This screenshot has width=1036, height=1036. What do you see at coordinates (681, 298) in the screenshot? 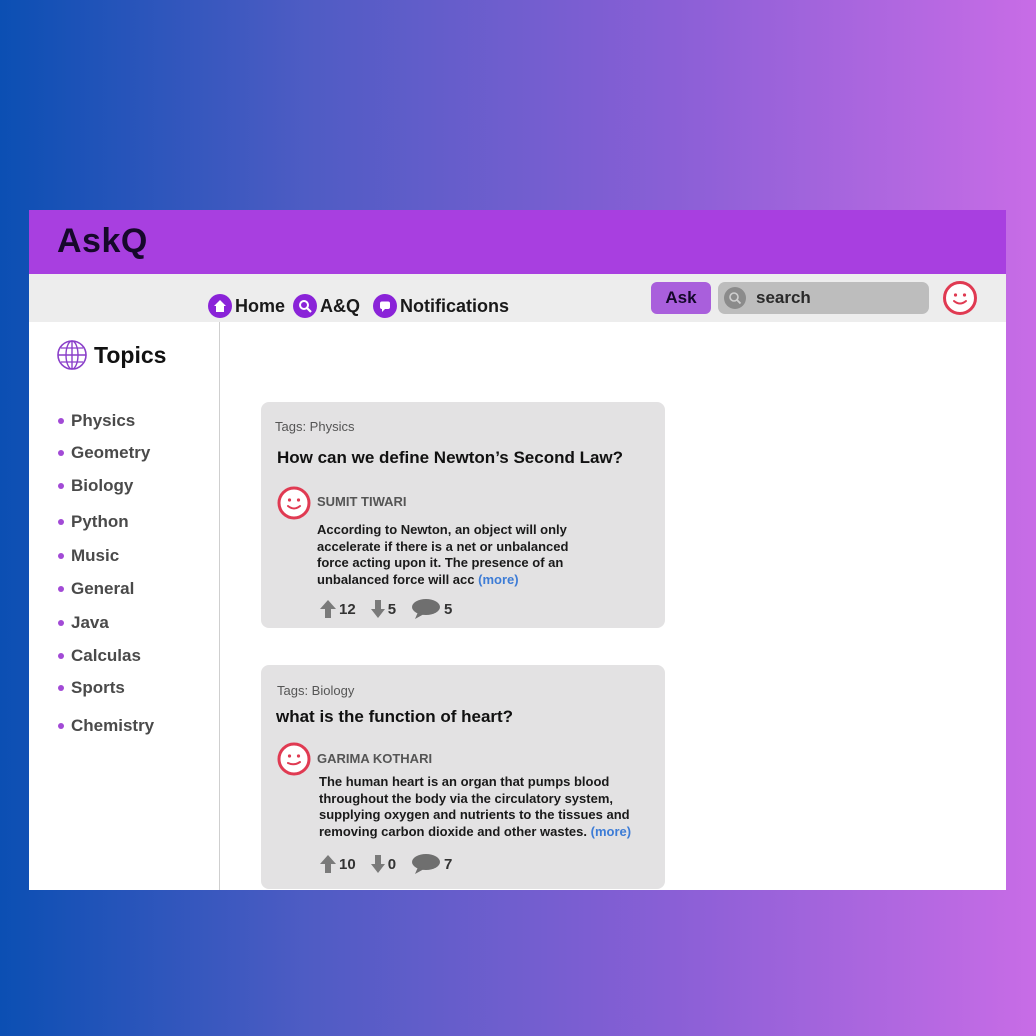
I see `ask-button: Ask` at bounding box center [681, 298].